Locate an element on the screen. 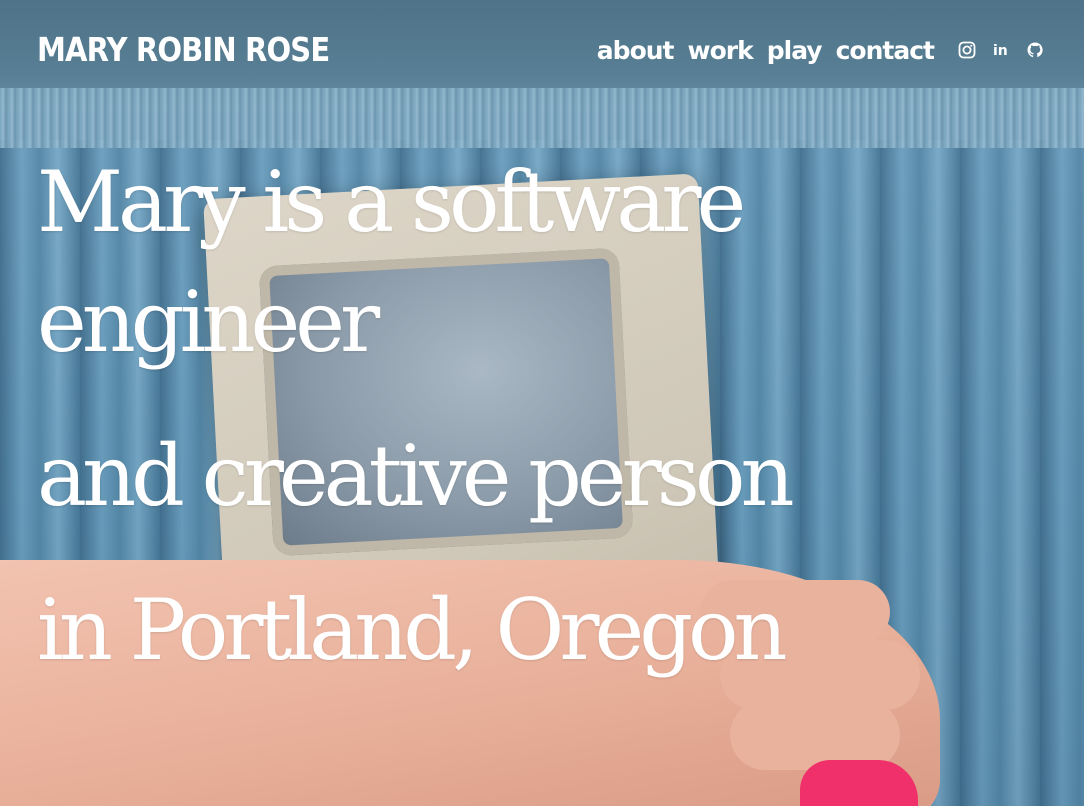  main-nav: about work play contact is located at coordinates (766, 50).